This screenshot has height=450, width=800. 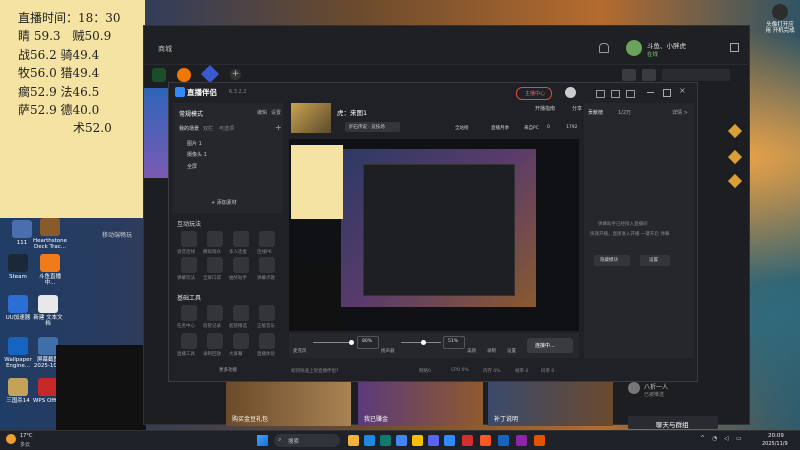 I want to click on tab-optional: 可选项, so click(x=226, y=128).